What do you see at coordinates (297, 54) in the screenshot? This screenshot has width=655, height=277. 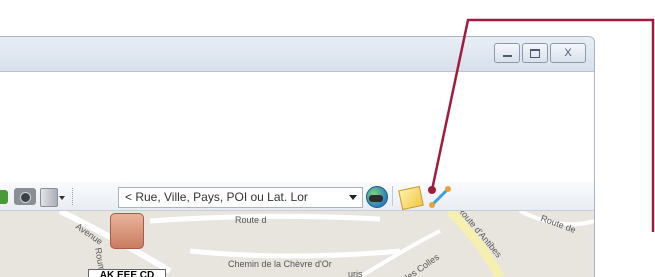 I see `title-bar: X` at bounding box center [297, 54].